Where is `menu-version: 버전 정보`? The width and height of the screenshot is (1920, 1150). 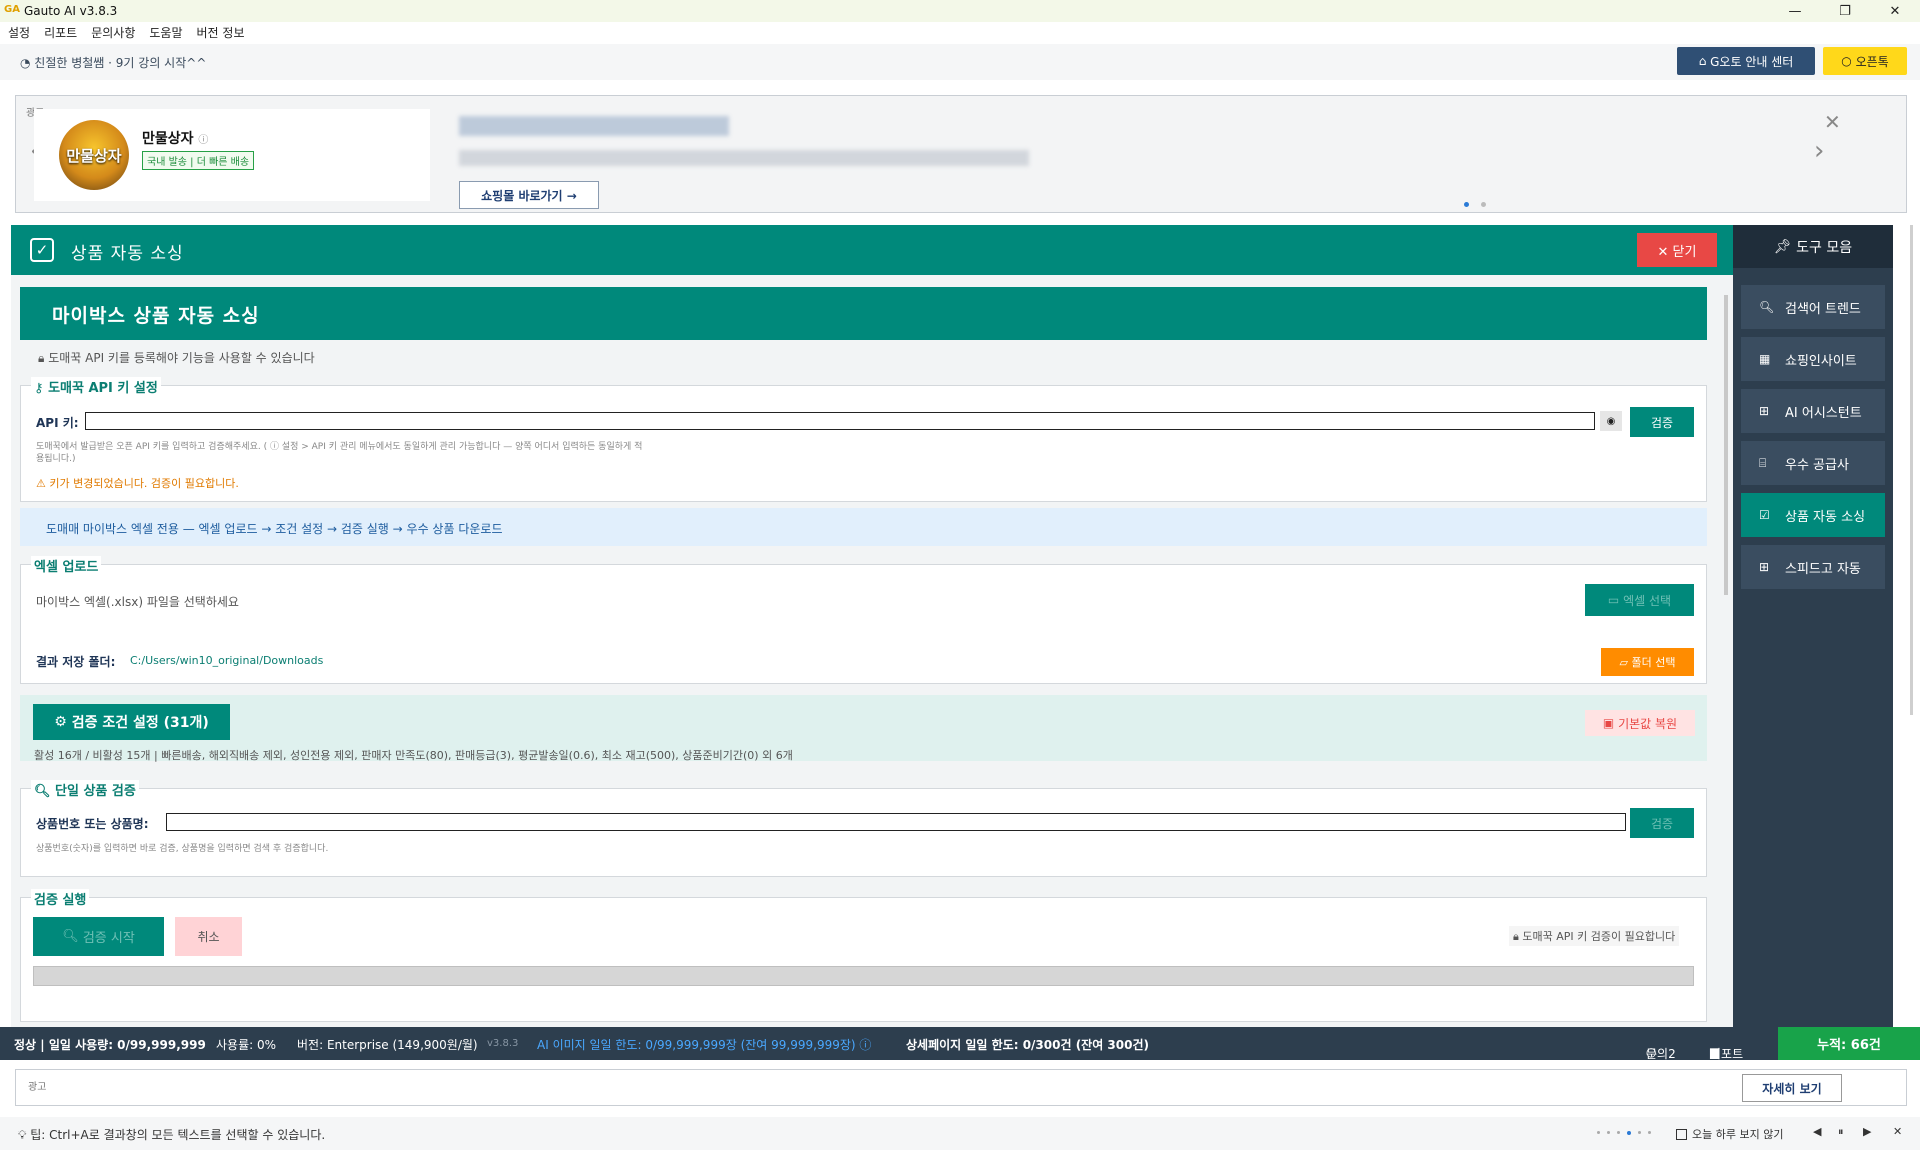 menu-version: 버전 정보 is located at coordinates (221, 32).